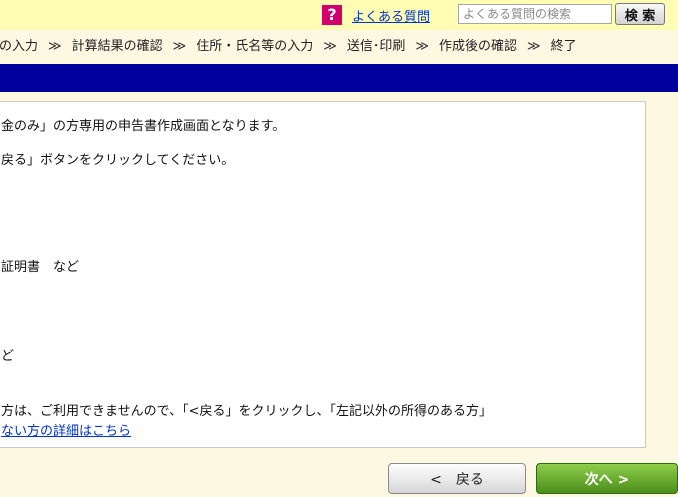 The width and height of the screenshot is (678, 497). I want to click on step-item: 計算結果の確認, so click(117, 46).